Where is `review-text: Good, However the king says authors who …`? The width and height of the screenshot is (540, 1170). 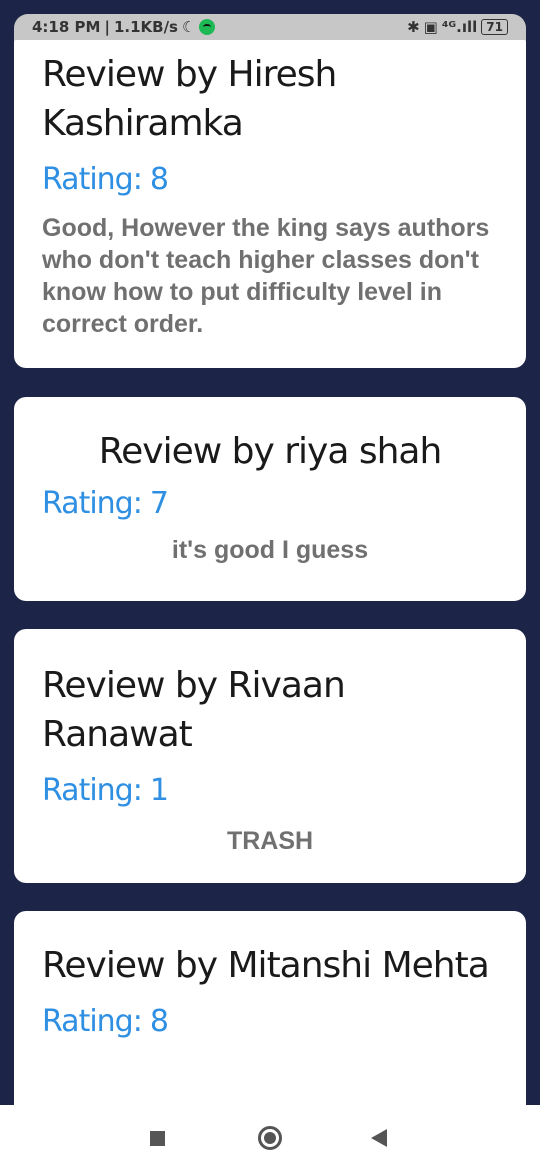 review-text: Good, However the king says authors who … is located at coordinates (266, 276).